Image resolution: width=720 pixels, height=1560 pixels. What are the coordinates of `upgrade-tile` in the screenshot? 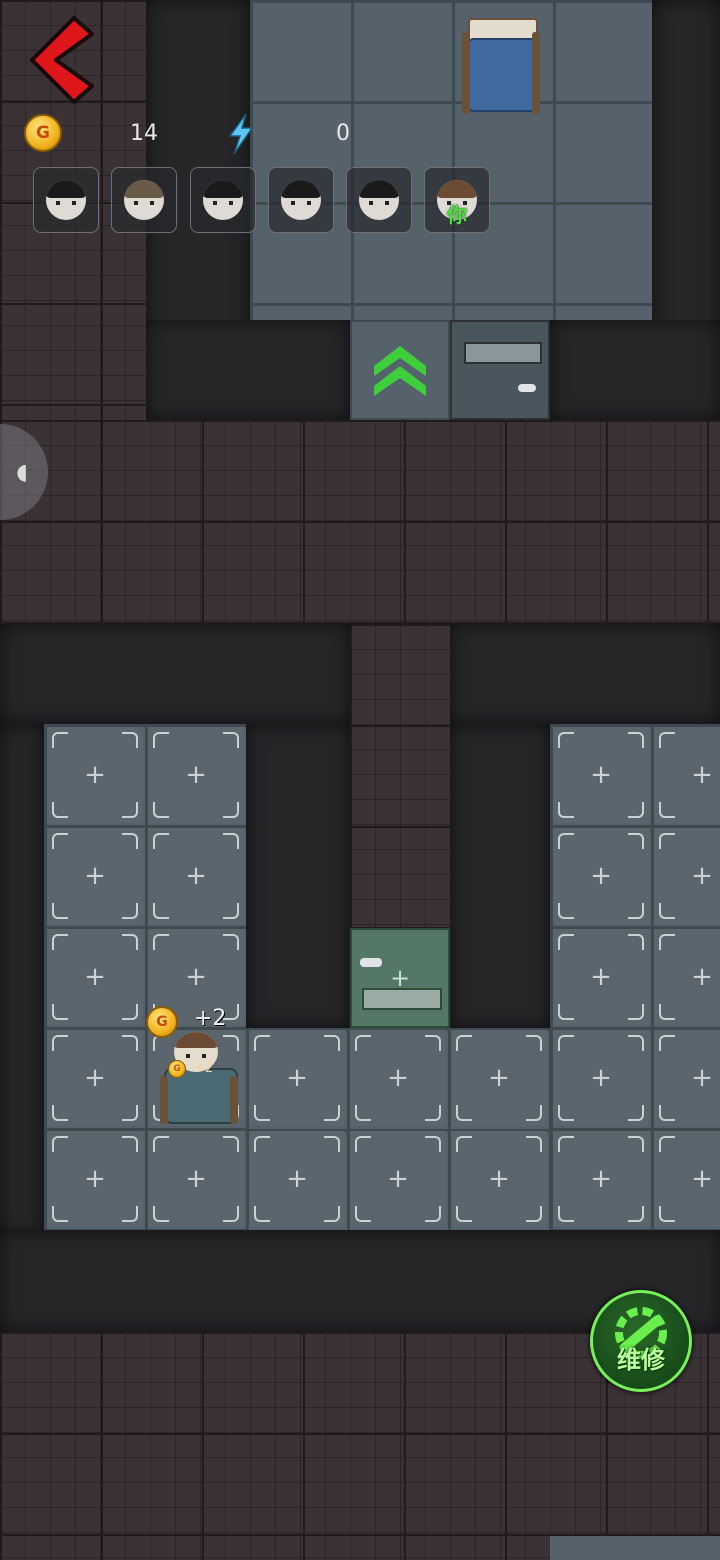 It's located at (400, 370).